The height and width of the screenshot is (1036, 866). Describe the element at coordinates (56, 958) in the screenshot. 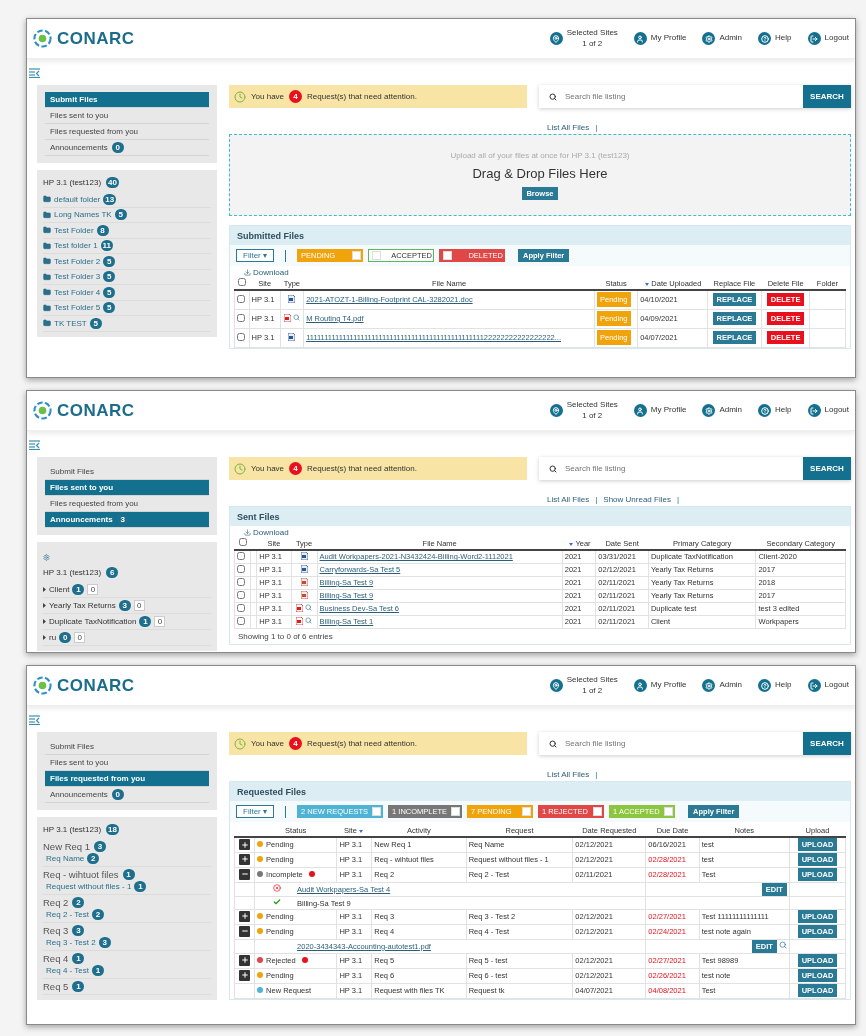

I see `request-link: Req 4` at that location.